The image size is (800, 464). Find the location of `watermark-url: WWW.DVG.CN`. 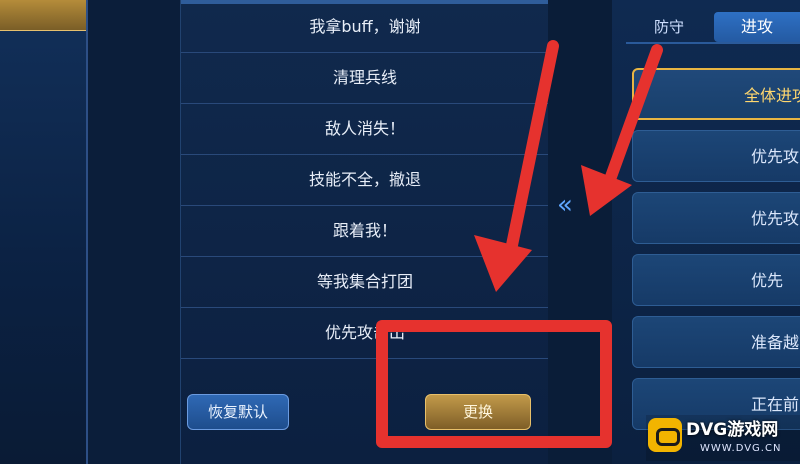

watermark-url: WWW.DVG.CN is located at coordinates (741, 448).